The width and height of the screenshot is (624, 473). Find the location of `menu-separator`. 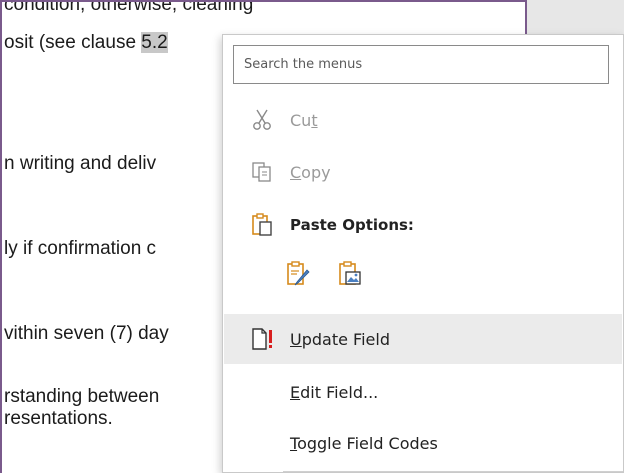

menu-separator is located at coordinates (453, 471).